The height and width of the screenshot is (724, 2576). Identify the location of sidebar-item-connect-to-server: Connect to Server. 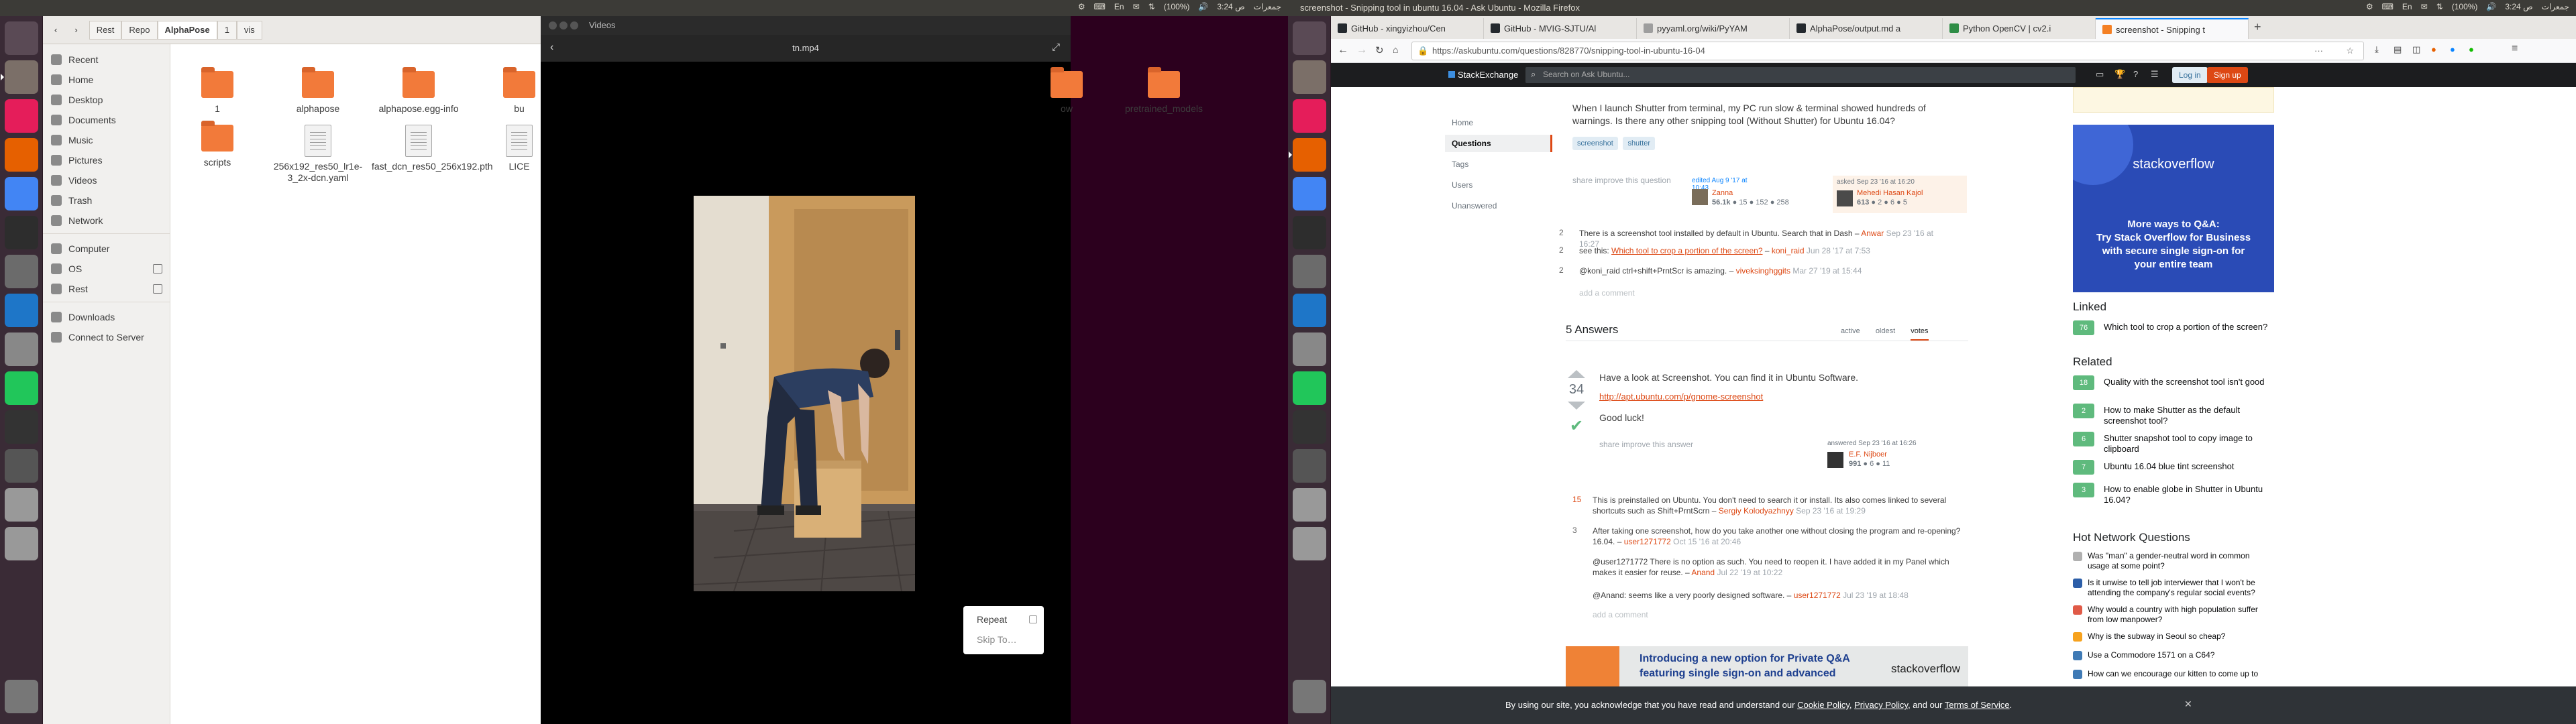
(106, 337).